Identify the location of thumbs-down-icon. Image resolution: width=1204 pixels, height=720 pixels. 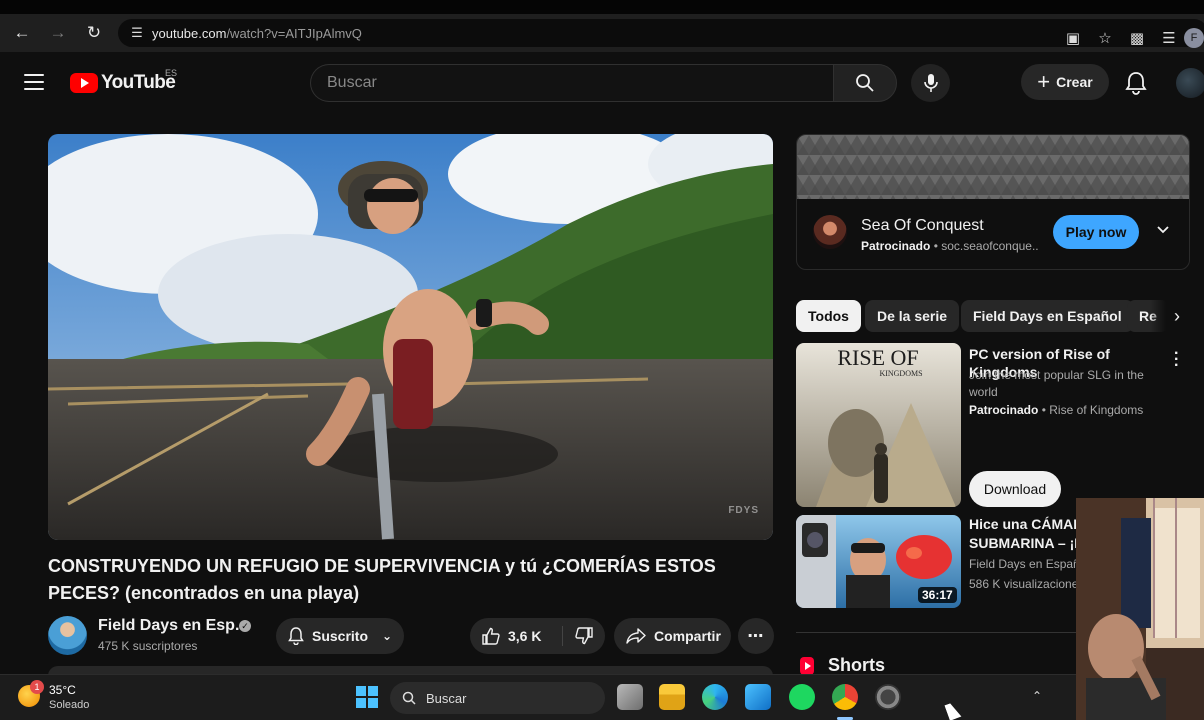
(584, 636).